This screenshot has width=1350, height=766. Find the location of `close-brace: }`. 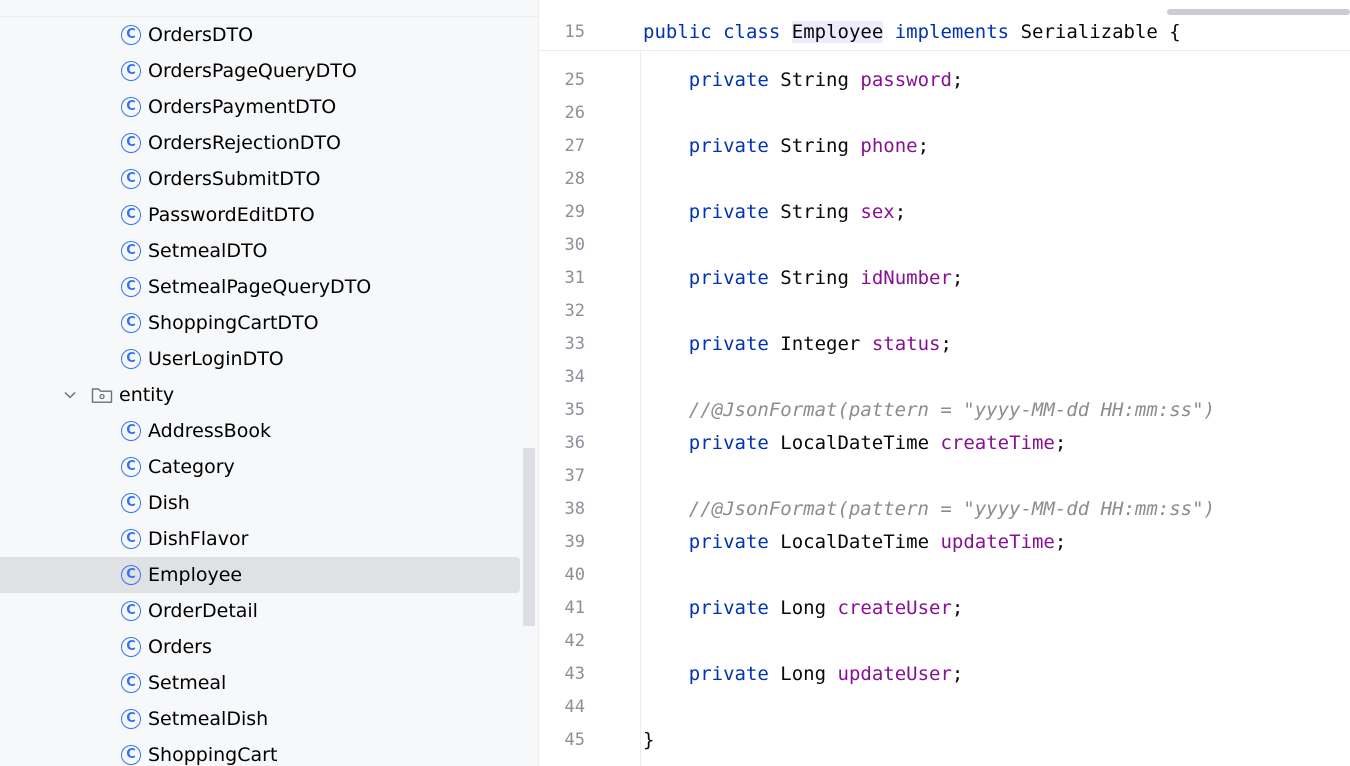

close-brace: } is located at coordinates (649, 740).